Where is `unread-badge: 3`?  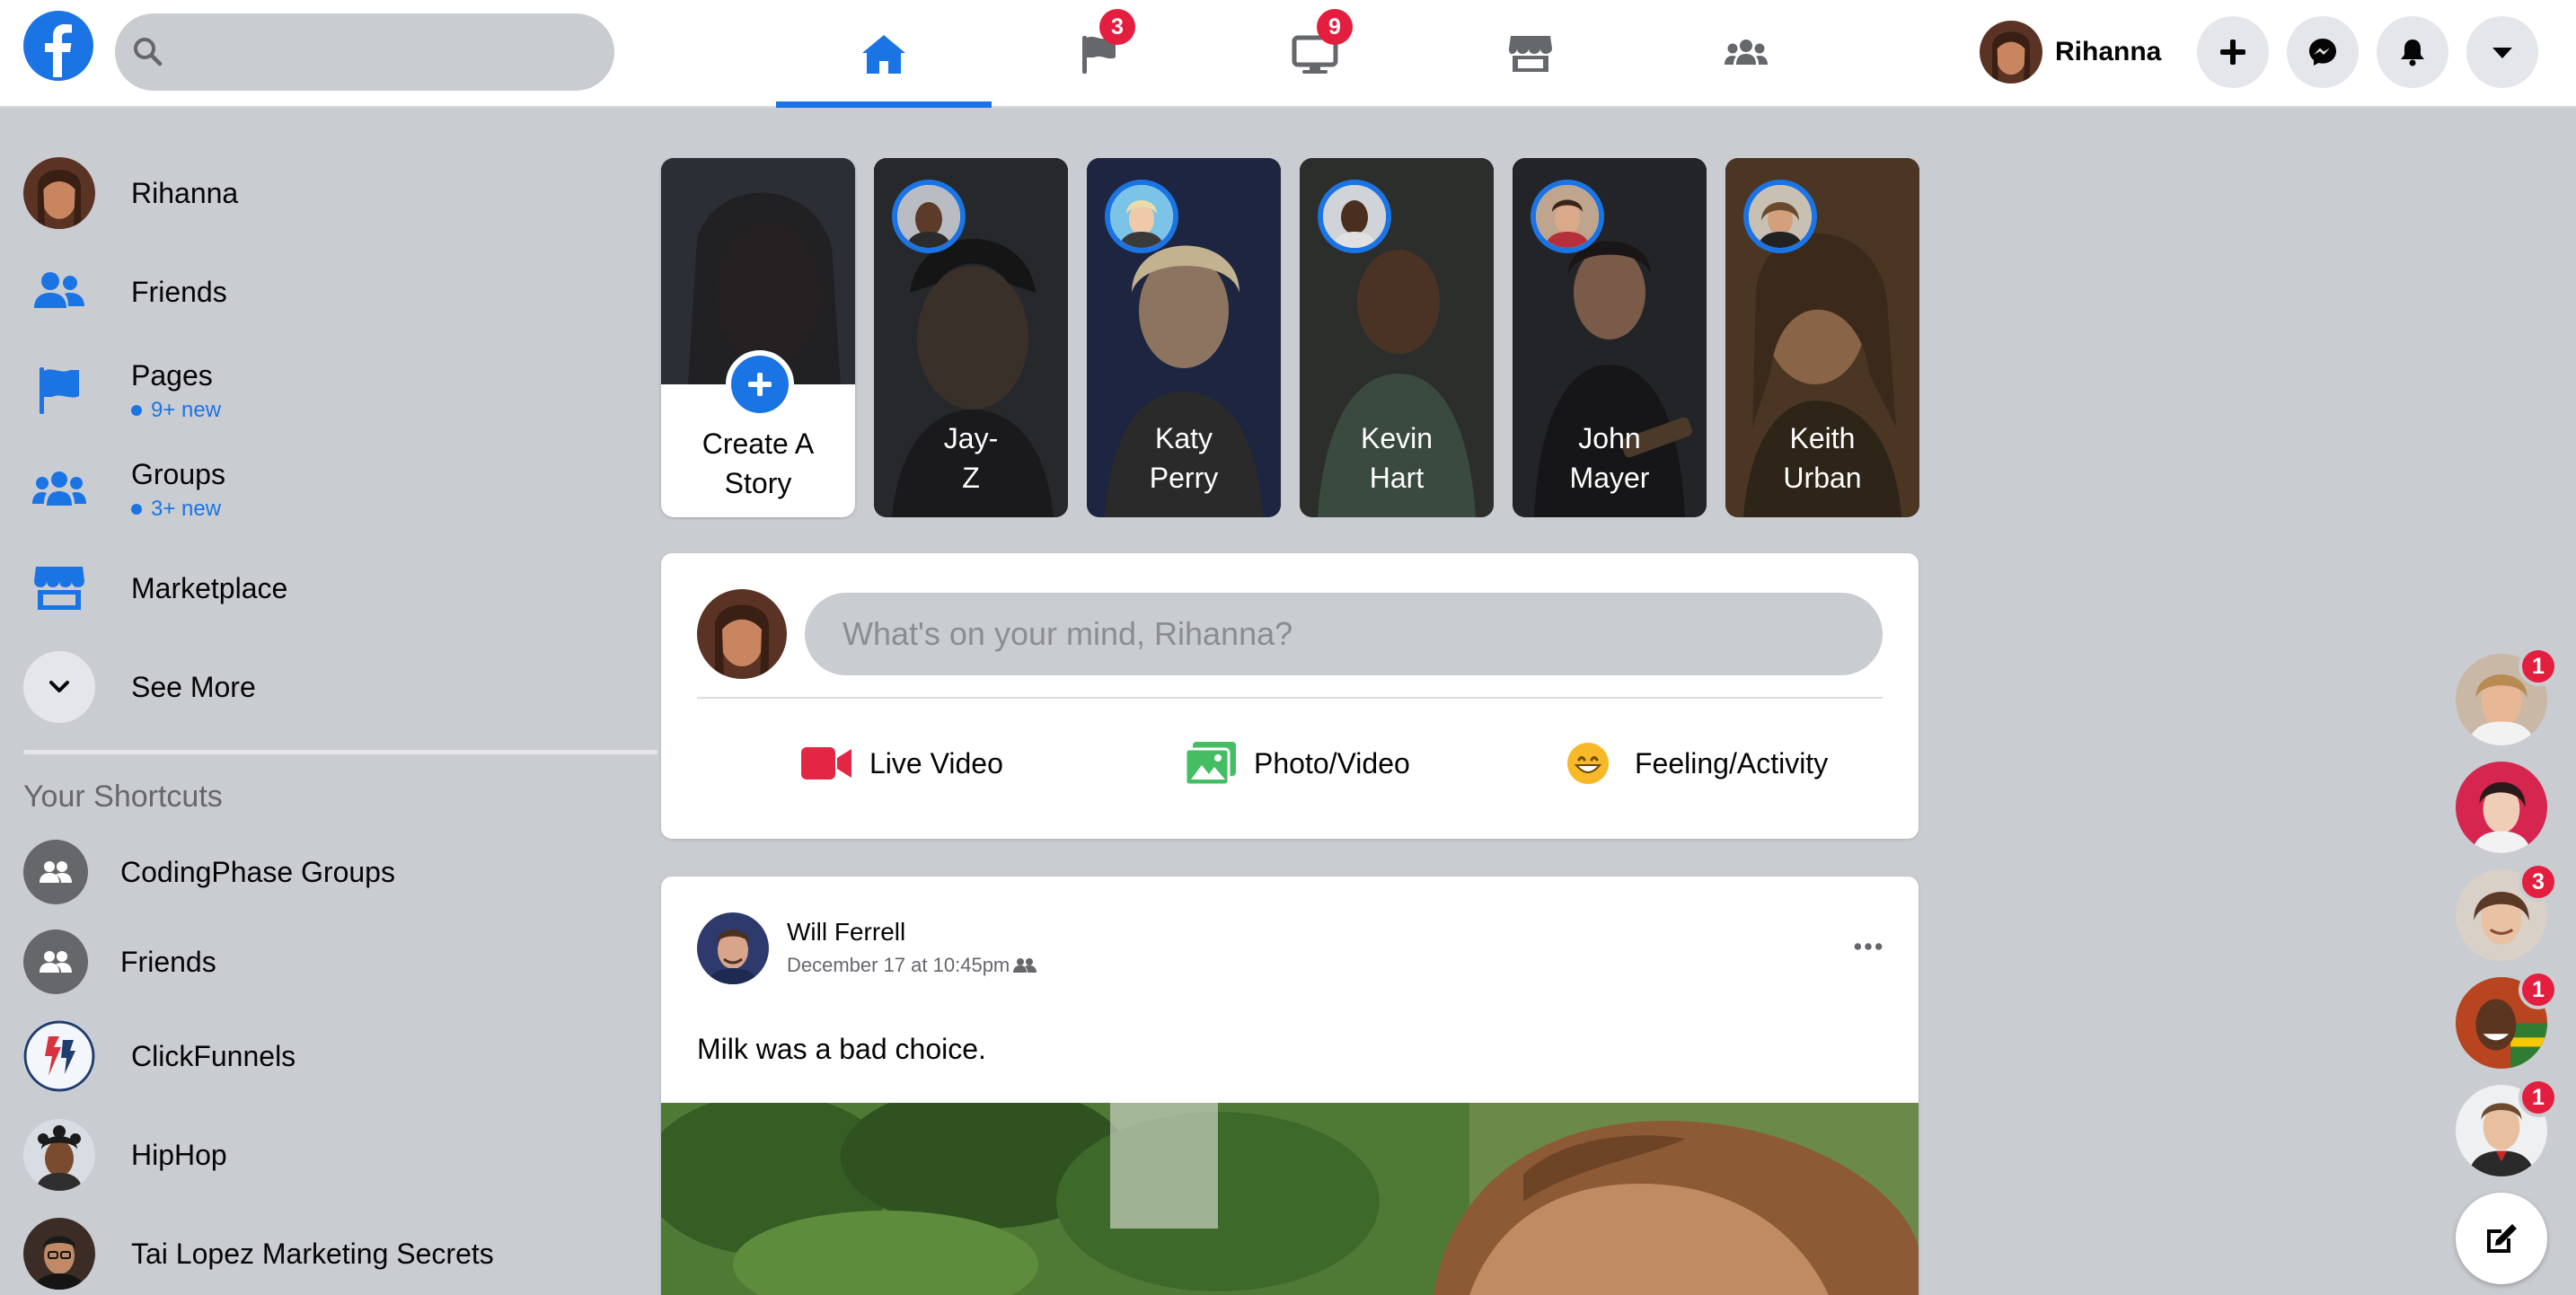
unread-badge: 3 is located at coordinates (2538, 882).